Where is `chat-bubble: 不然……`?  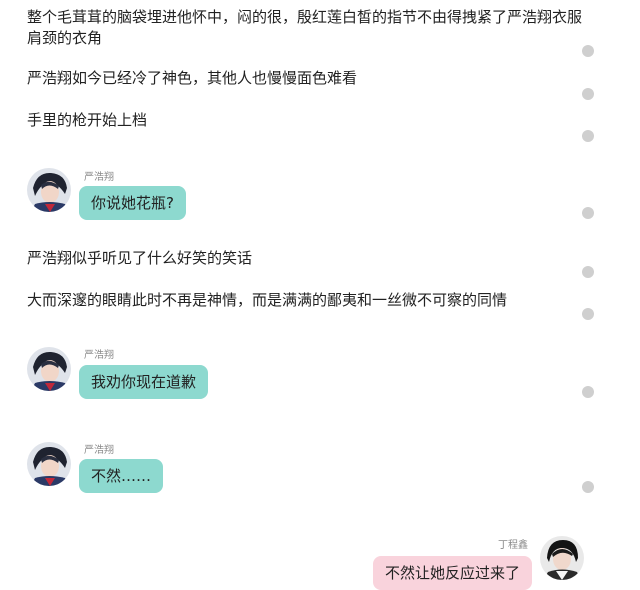
chat-bubble: 不然…… is located at coordinates (121, 476).